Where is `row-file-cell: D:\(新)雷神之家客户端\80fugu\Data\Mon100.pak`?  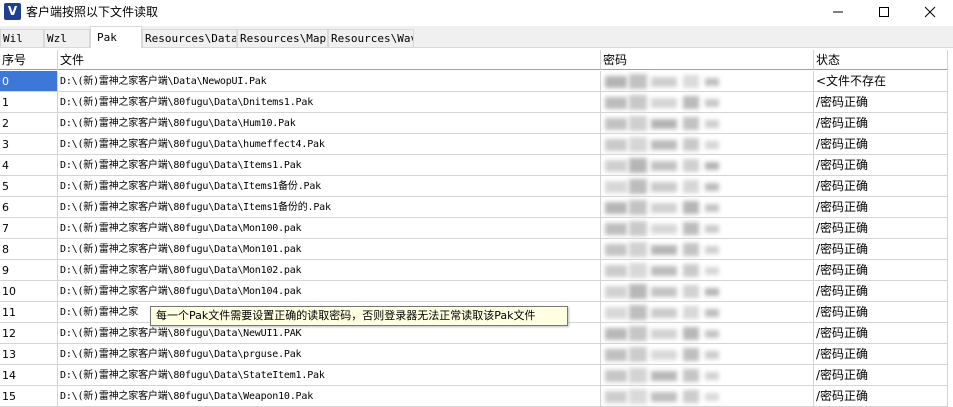 row-file-cell: D:\(新)雷神之家客户端\80fugu\Data\Mon100.pak is located at coordinates (329, 228).